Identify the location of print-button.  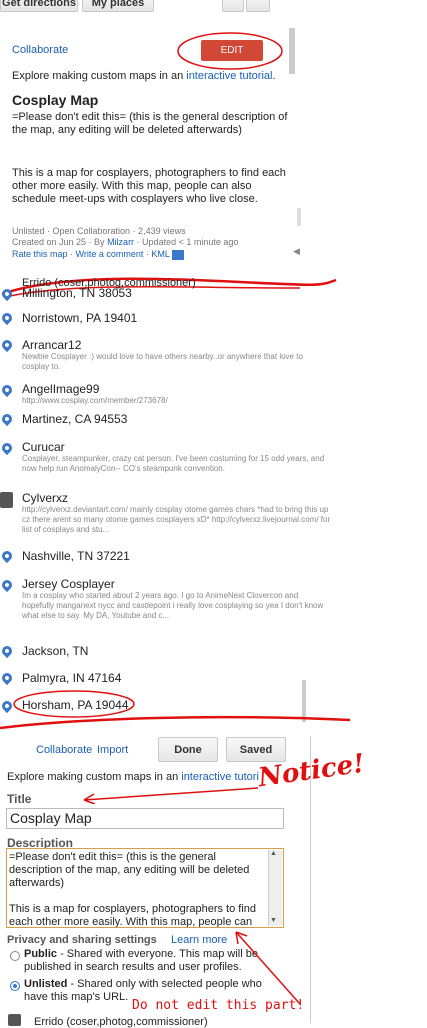
(233, 6).